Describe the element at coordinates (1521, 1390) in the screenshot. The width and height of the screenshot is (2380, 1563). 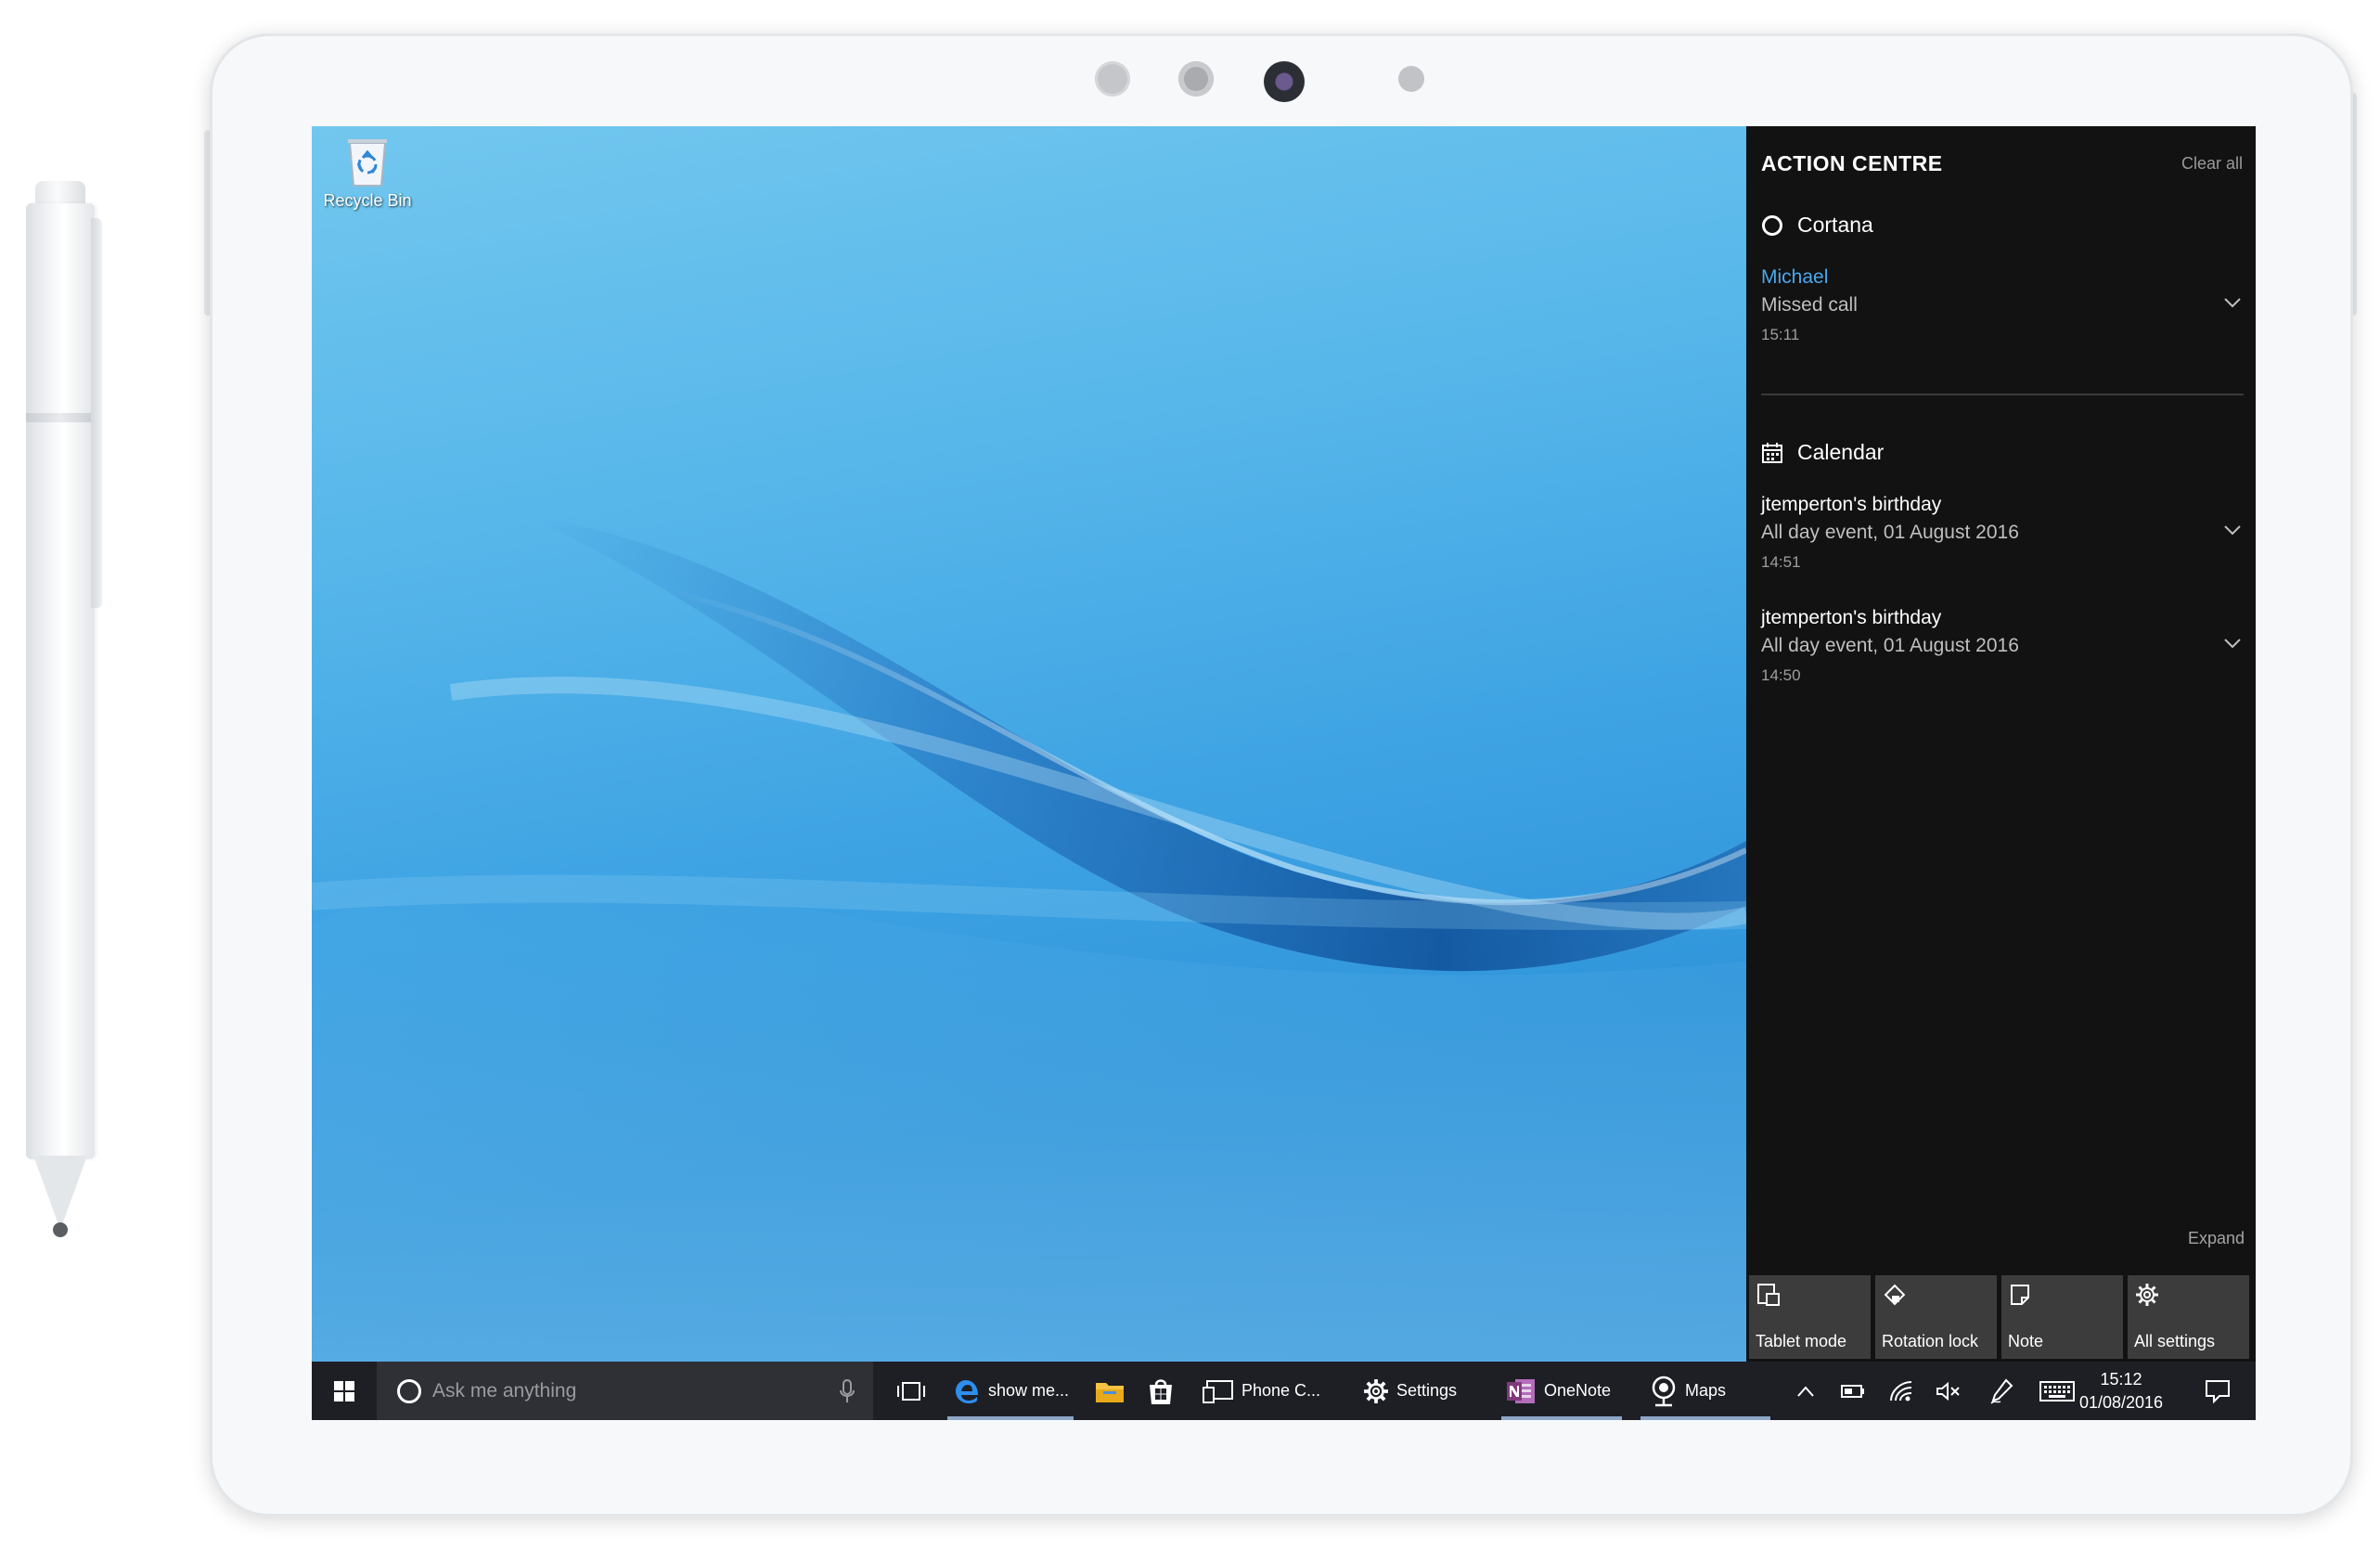
I see `onenote-icon` at that location.